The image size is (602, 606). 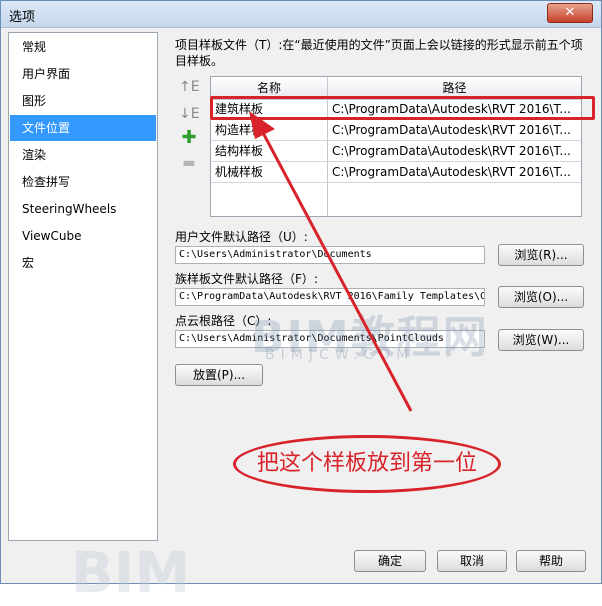 I want to click on move-down-button: ↓E, so click(x=189, y=114).